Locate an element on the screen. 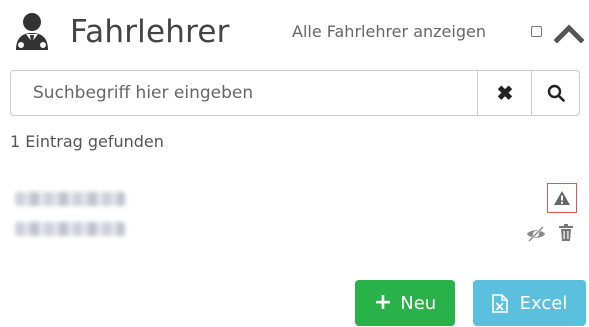 This screenshot has width=589, height=327. header: Fahrlehrer Alle Fahrlehrer anzeigen is located at coordinates (298, 33).